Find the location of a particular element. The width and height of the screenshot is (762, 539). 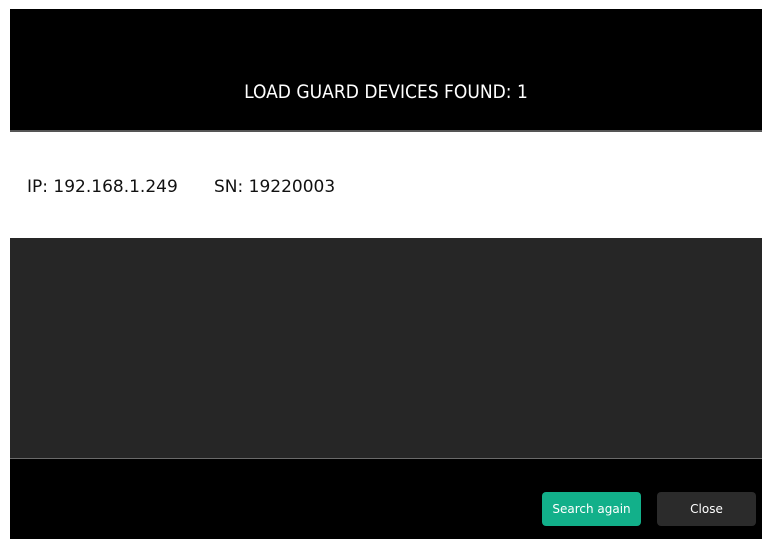

device-ip: IP: 192.168.1.249 is located at coordinates (102, 187).